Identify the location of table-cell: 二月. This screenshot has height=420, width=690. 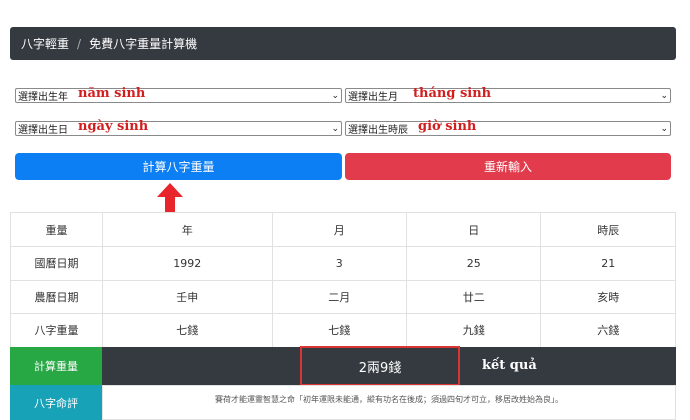
(339, 296).